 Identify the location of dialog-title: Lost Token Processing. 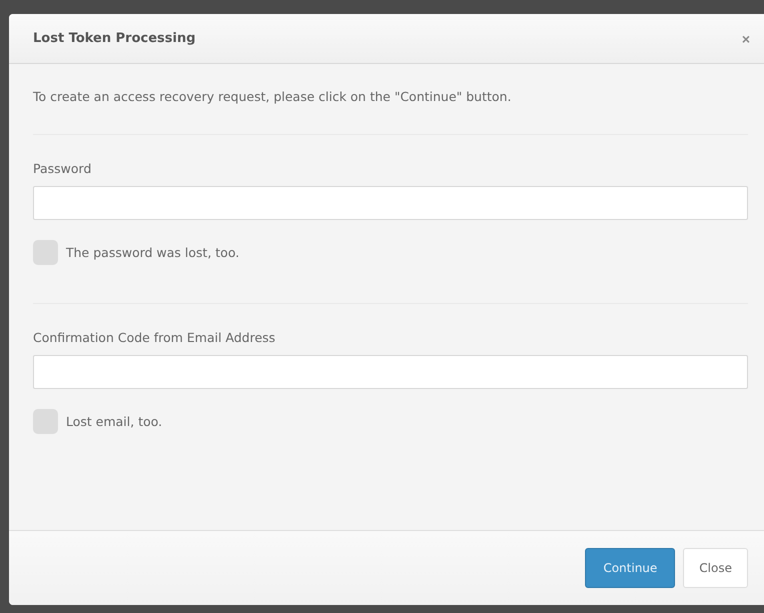
(114, 38).